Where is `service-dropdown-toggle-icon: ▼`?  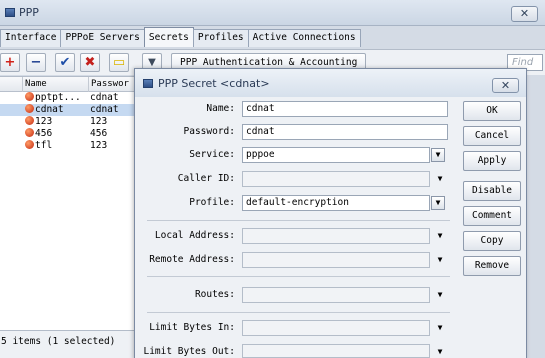 service-dropdown-toggle-icon: ▼ is located at coordinates (438, 155).